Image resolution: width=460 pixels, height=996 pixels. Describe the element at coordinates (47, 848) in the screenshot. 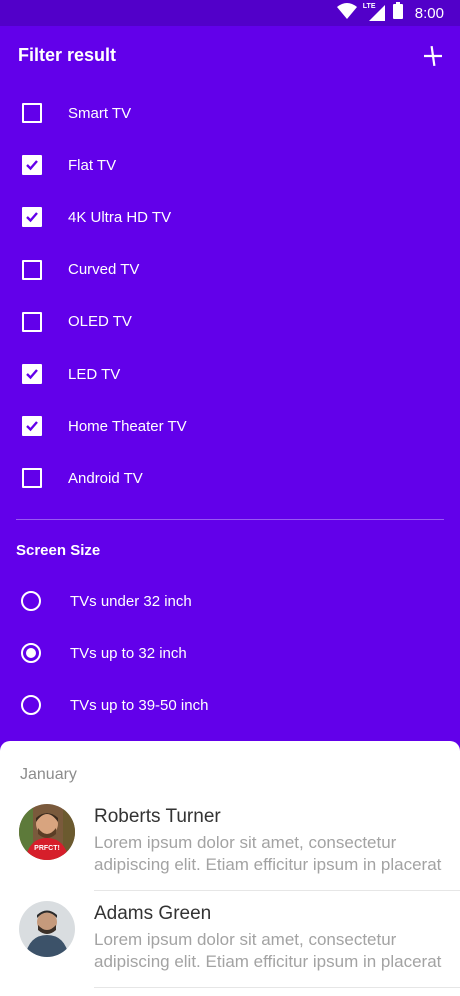

I see `avatar-badge-text: PRFCT!` at that location.